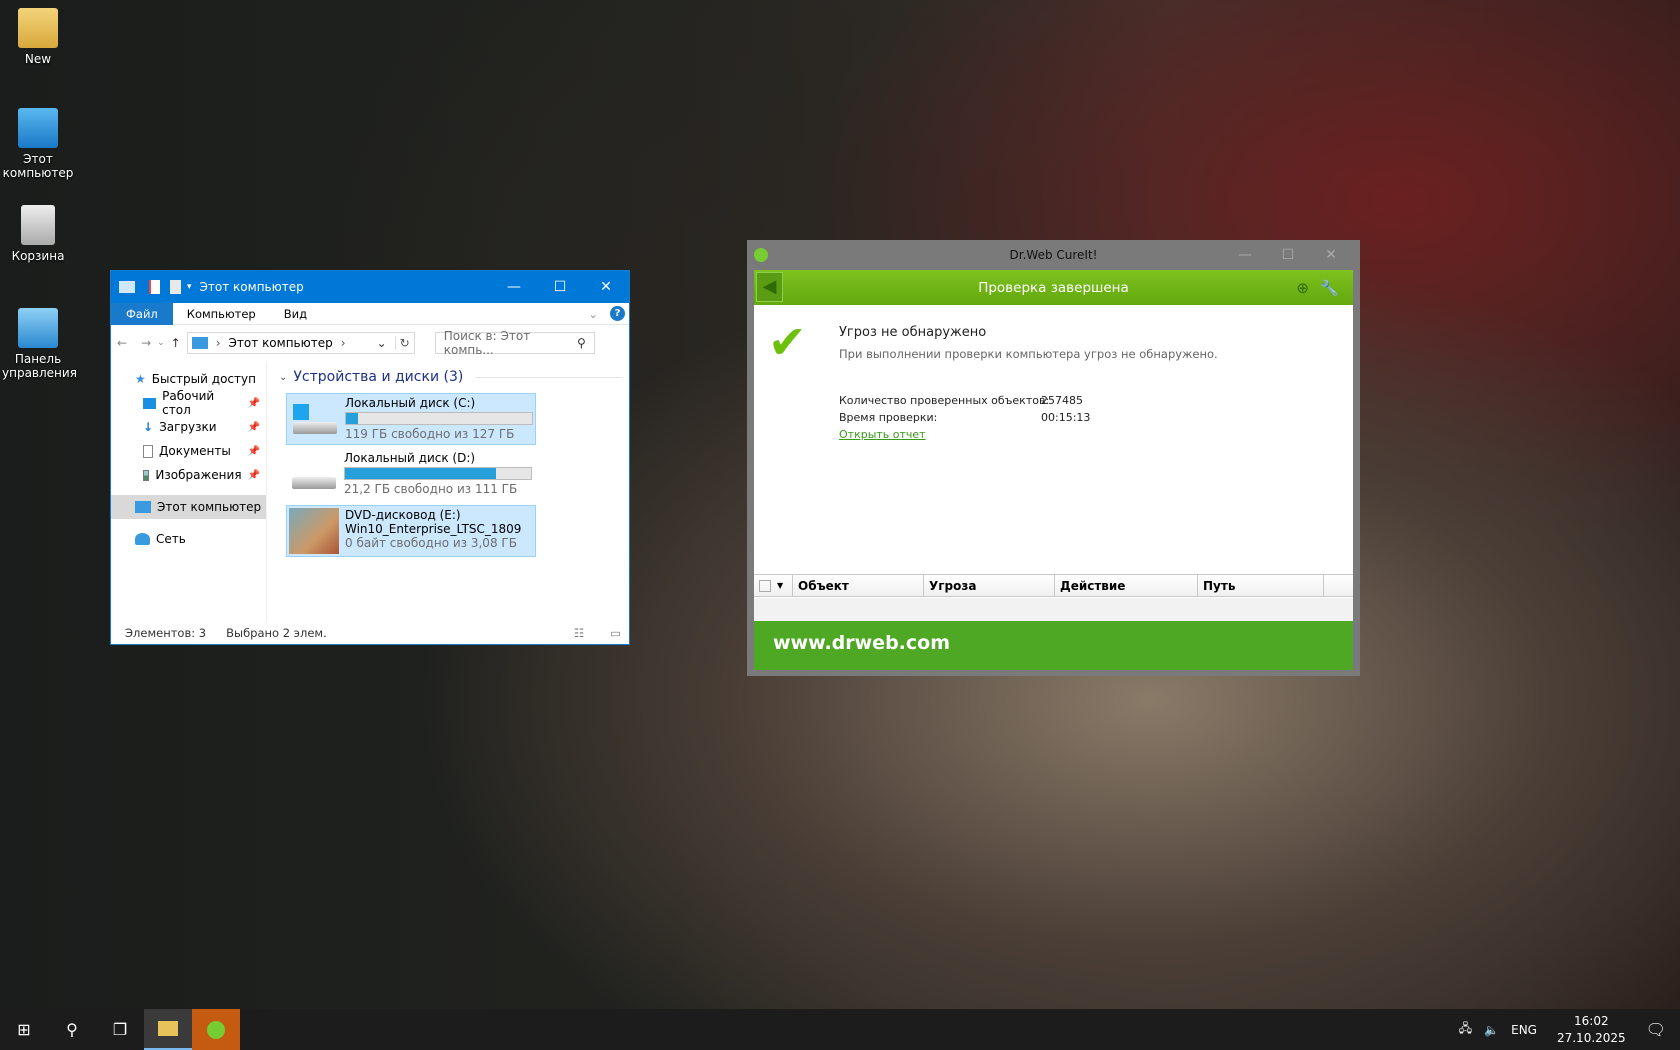  What do you see at coordinates (402, 343) in the screenshot?
I see `refresh-icon: ↻` at bounding box center [402, 343].